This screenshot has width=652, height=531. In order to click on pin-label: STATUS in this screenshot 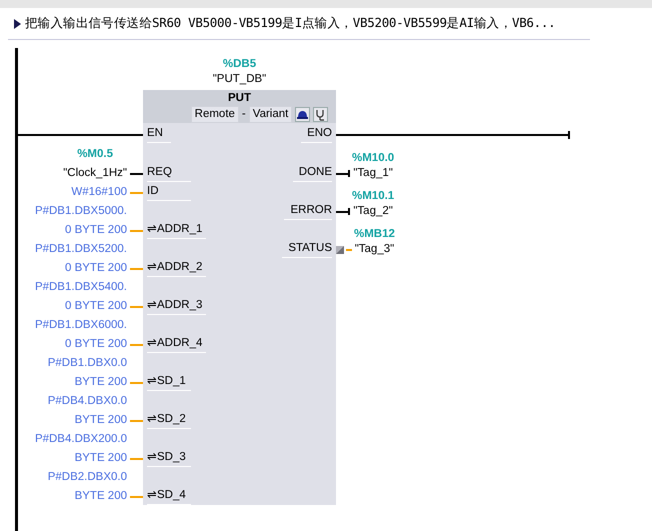, I will do `click(307, 248)`.